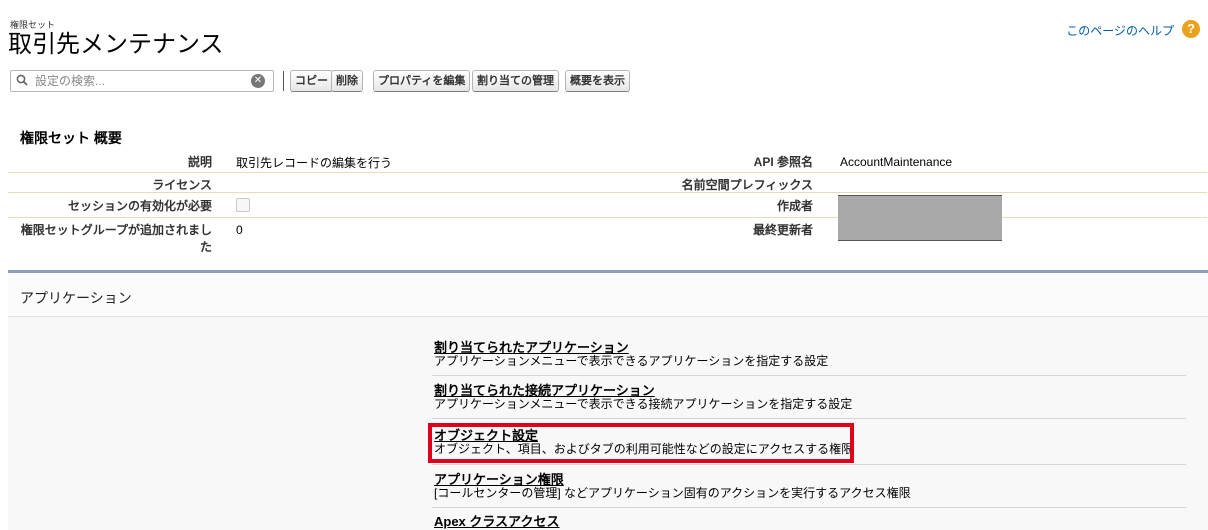 The height and width of the screenshot is (530, 1208). What do you see at coordinates (422, 81) in the screenshot?
I see `edit-properties-button: プロパティを編集` at bounding box center [422, 81].